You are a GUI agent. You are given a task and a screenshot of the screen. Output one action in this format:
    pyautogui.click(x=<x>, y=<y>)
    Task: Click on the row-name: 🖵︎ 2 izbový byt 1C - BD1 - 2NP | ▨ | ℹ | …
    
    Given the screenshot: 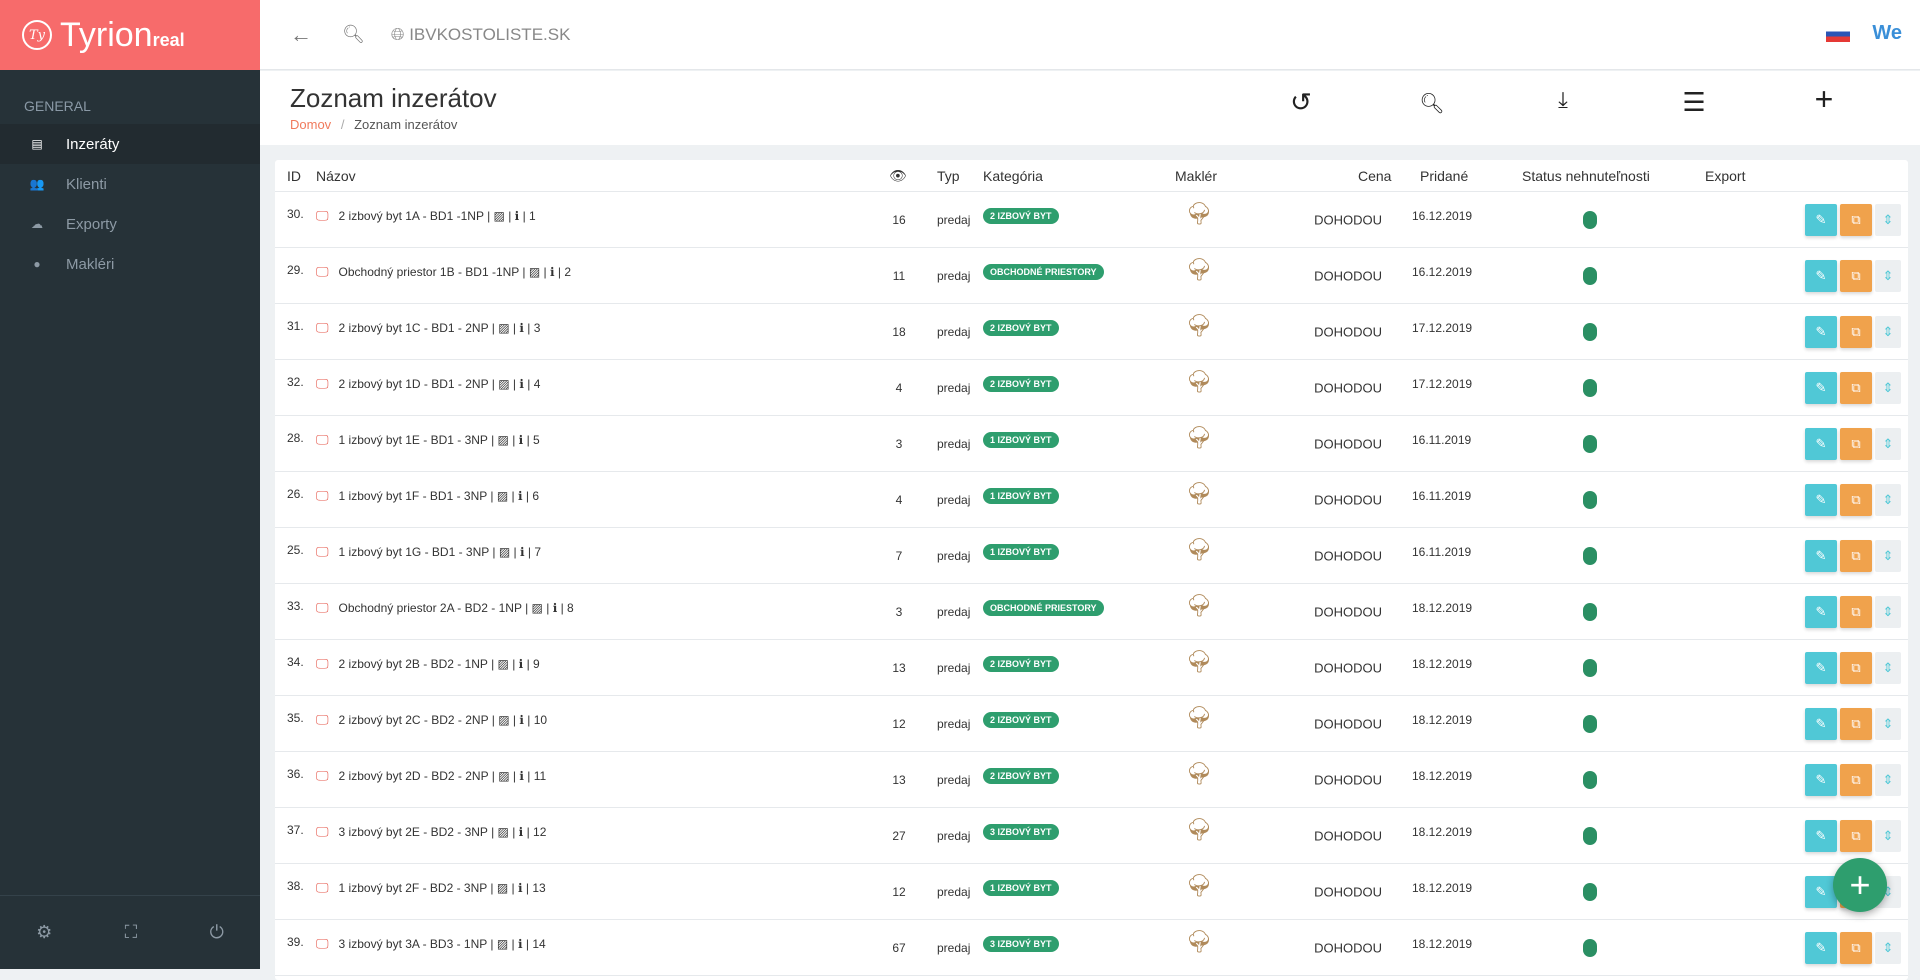 What is the action you would take?
    pyautogui.click(x=428, y=328)
    